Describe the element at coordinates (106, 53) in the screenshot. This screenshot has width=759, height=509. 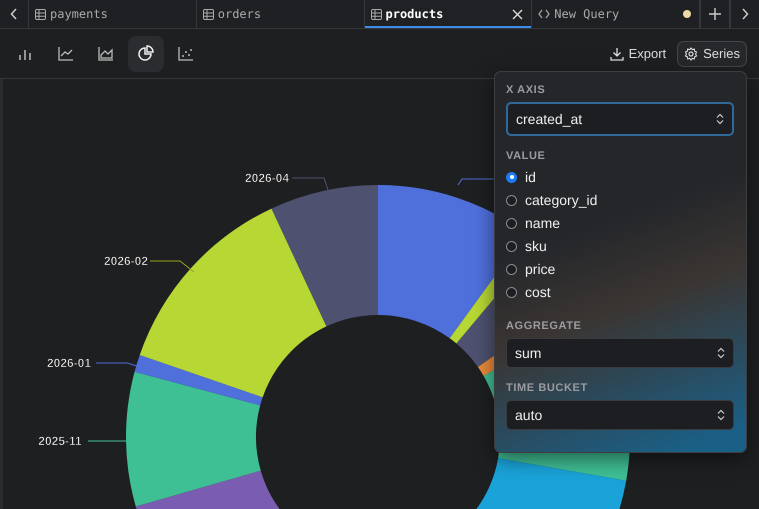
I see `area-chart-icon` at that location.